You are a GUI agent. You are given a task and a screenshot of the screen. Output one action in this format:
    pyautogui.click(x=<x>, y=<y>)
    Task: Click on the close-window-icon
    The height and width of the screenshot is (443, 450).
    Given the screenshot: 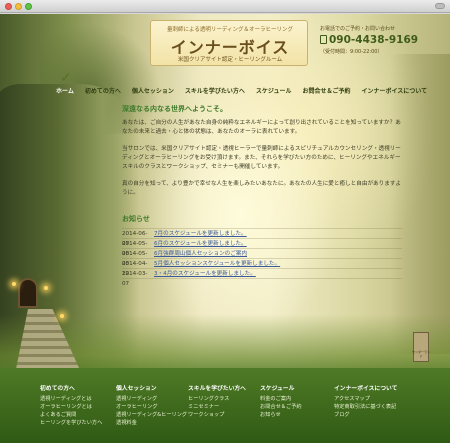 What is the action you would take?
    pyautogui.click(x=8, y=6)
    